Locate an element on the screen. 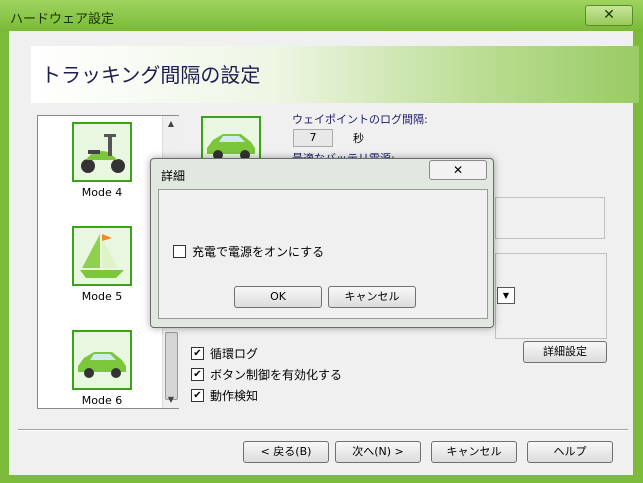 The height and width of the screenshot is (483, 643). interval-unit: 秒 is located at coordinates (358, 138).